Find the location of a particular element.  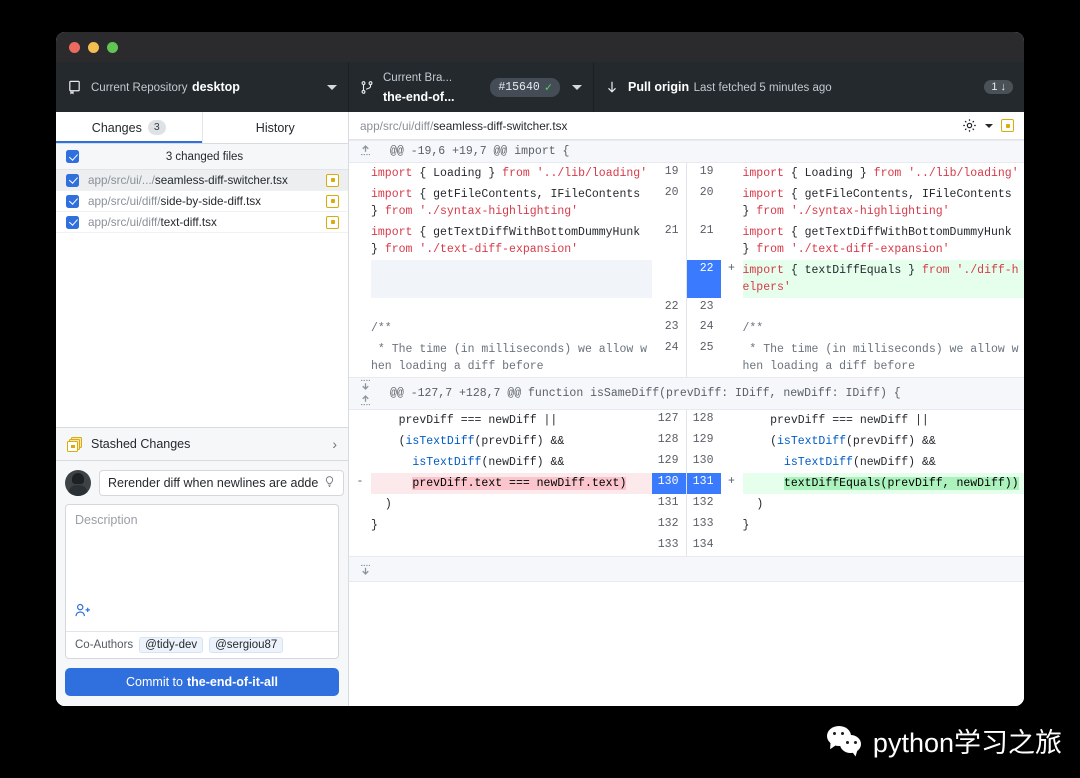

expand-up-icon is located at coordinates (365, 151).